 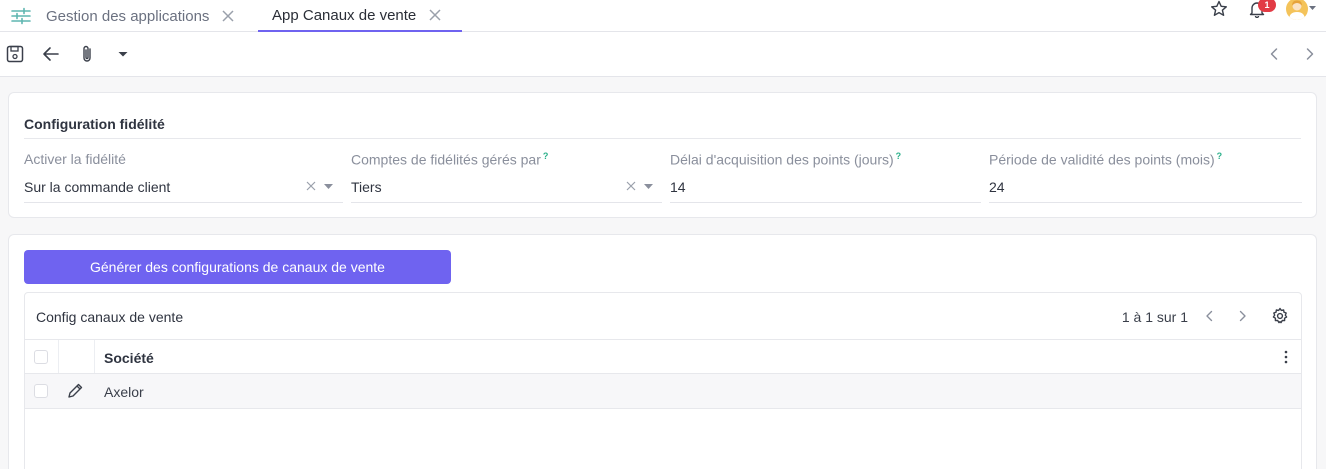 I want to click on tab-label: Gestion des applications, so click(x=128, y=16).